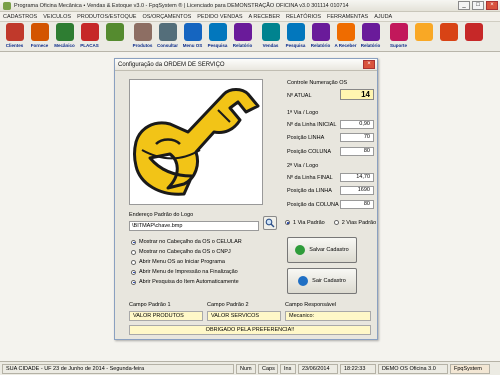 The width and height of the screenshot is (500, 375). I want to click on option-pesquisa-item: Abrir Pesquisa do Item Automaticamente, so click(206, 282).